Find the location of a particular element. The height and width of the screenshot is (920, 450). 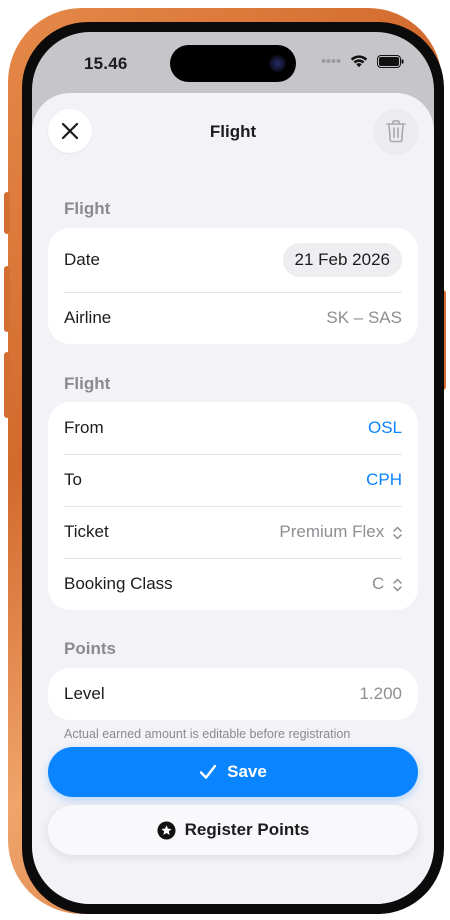

action-button is located at coordinates (7, 213).